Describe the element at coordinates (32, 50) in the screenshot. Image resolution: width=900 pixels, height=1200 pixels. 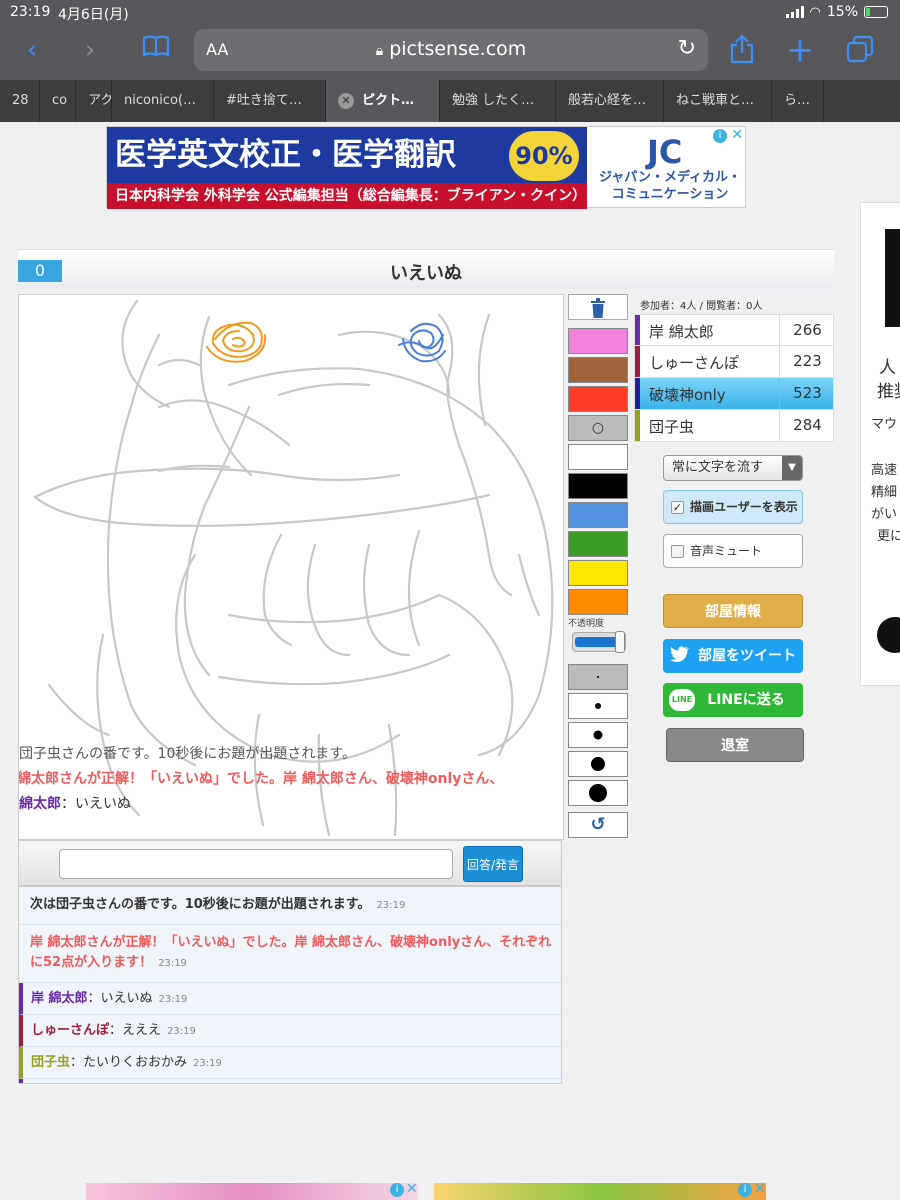
I see `back-icon: ‹` at that location.